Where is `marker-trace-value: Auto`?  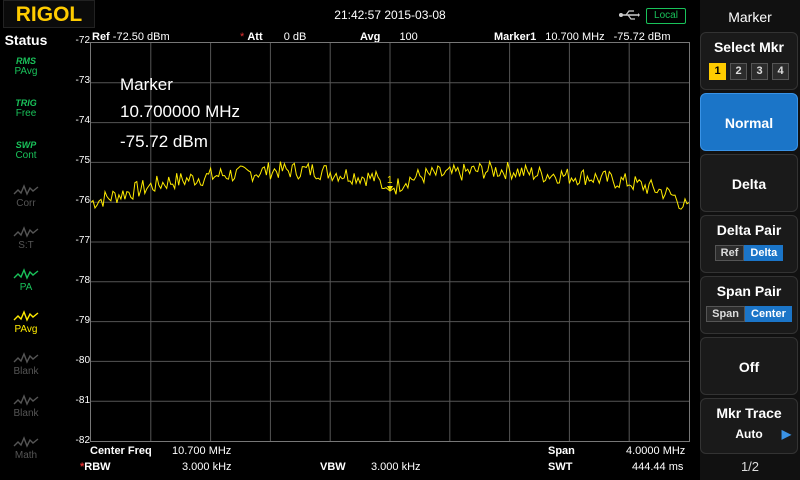 marker-trace-value: Auto is located at coordinates (749, 434).